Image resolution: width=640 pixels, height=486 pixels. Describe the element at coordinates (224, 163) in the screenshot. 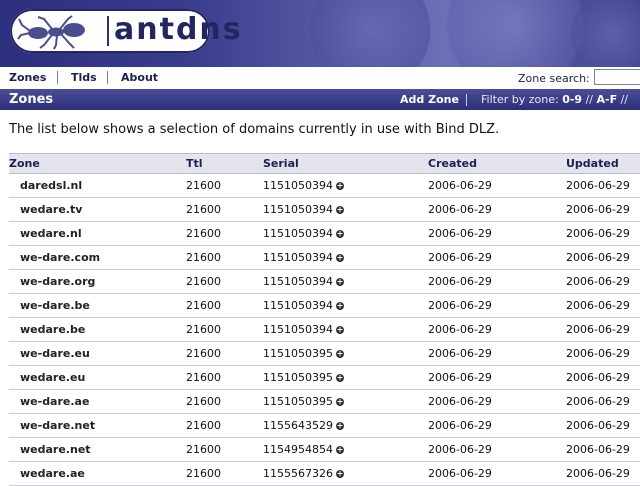

I see `column-header-ttl: Ttl` at that location.